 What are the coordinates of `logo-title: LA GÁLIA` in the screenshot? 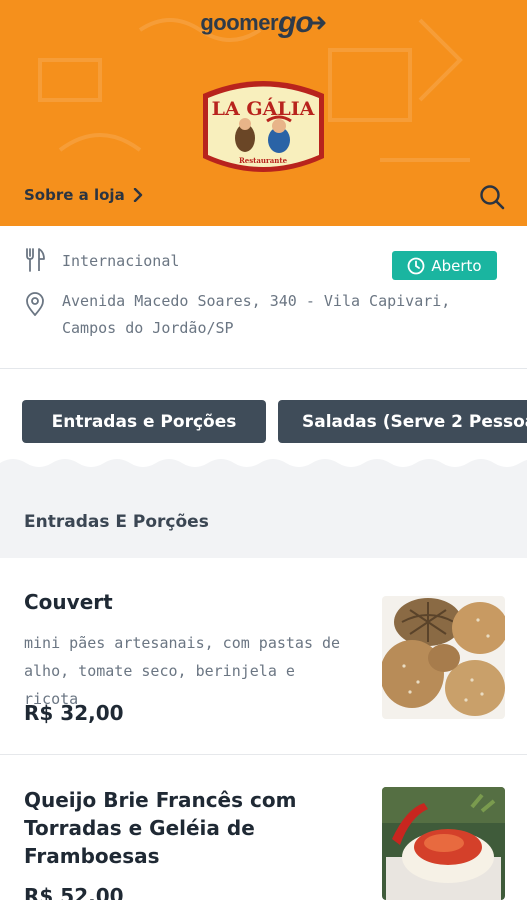 It's located at (263, 108).